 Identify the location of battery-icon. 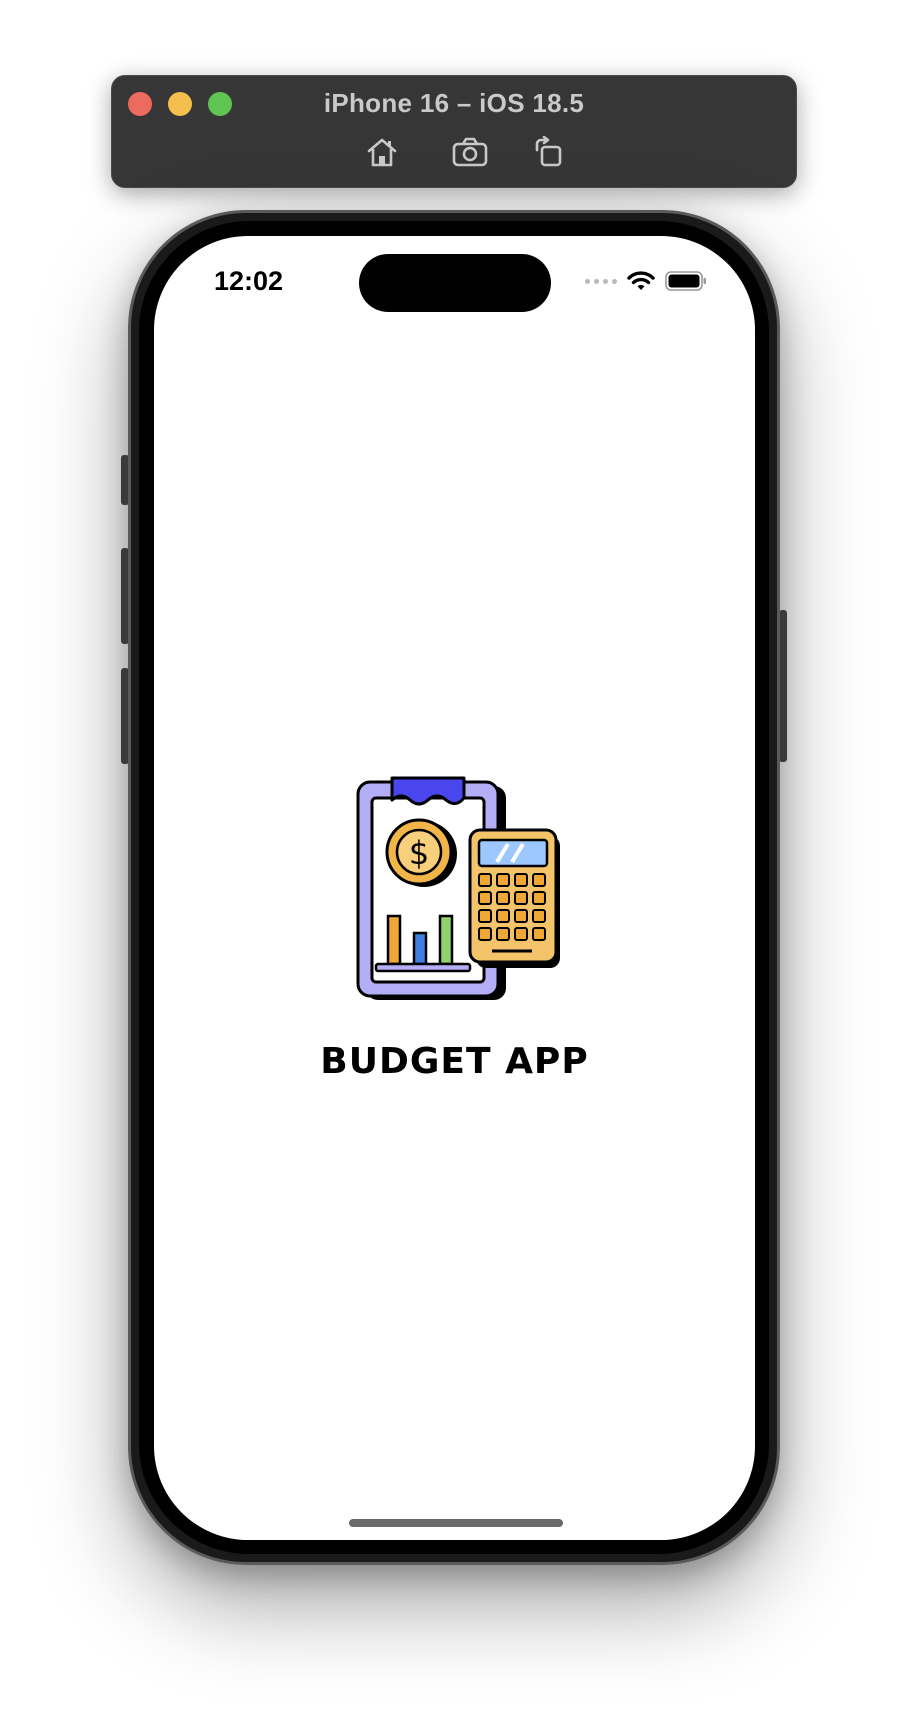
(685, 281).